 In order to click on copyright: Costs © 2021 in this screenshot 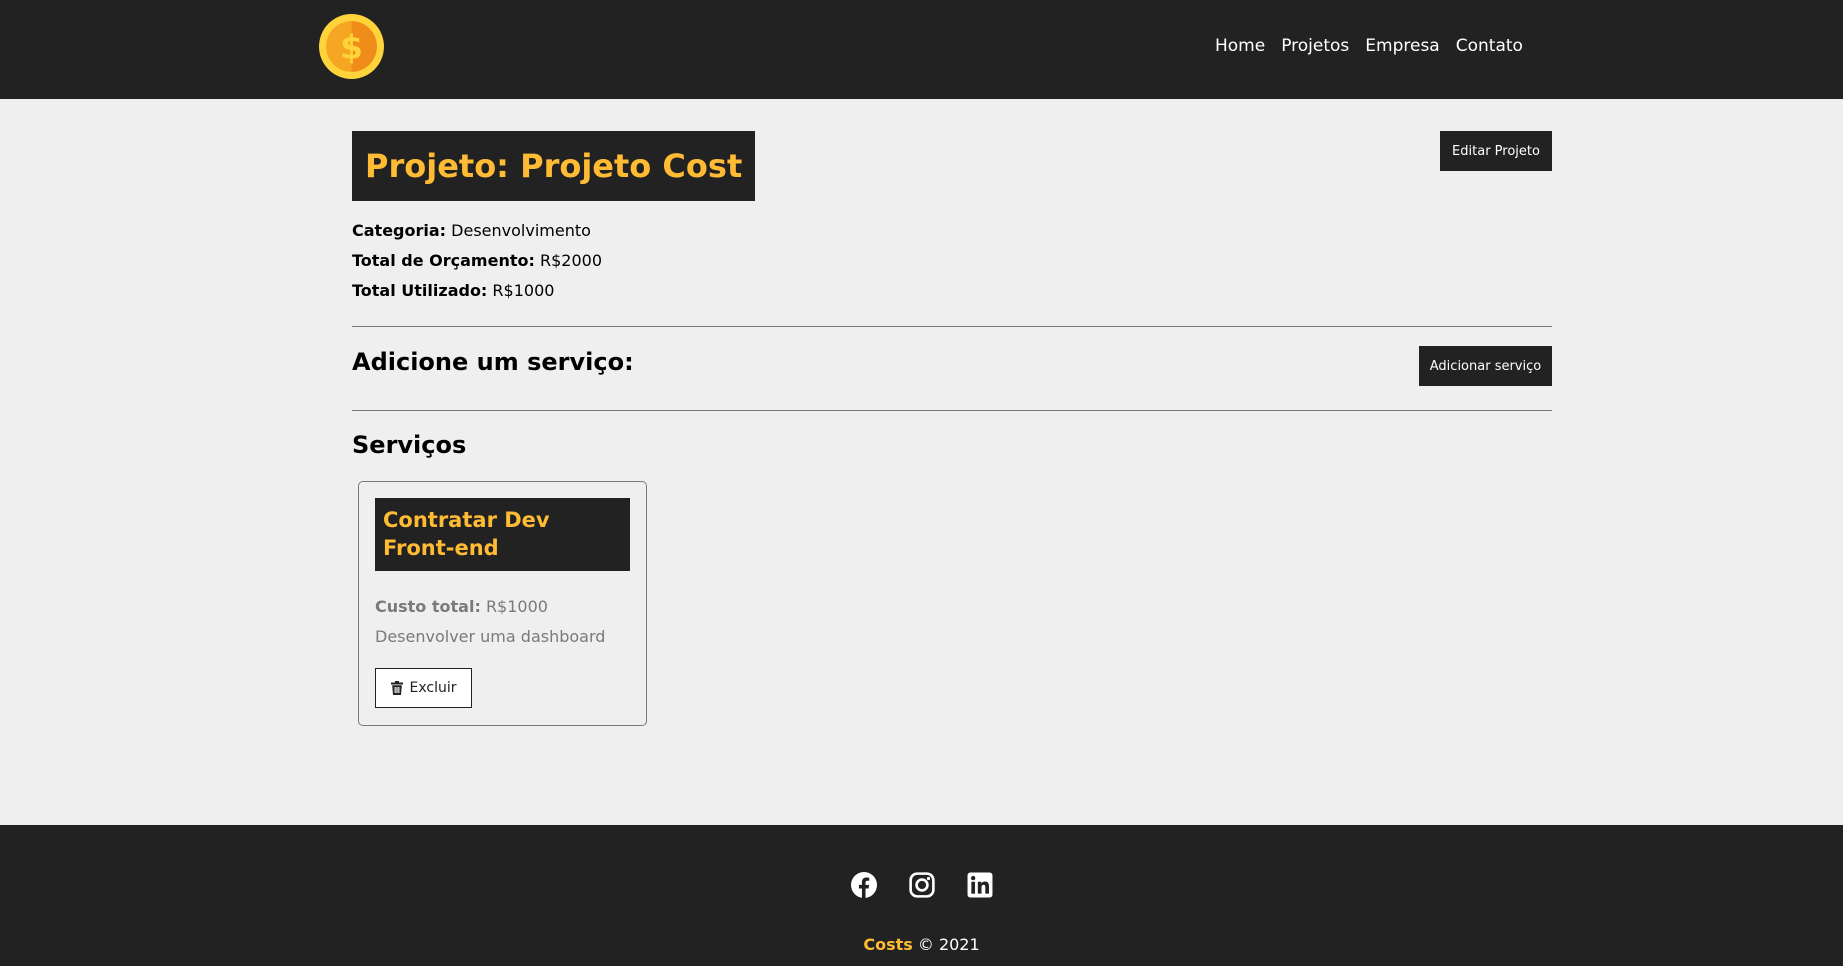, I will do `click(921, 944)`.